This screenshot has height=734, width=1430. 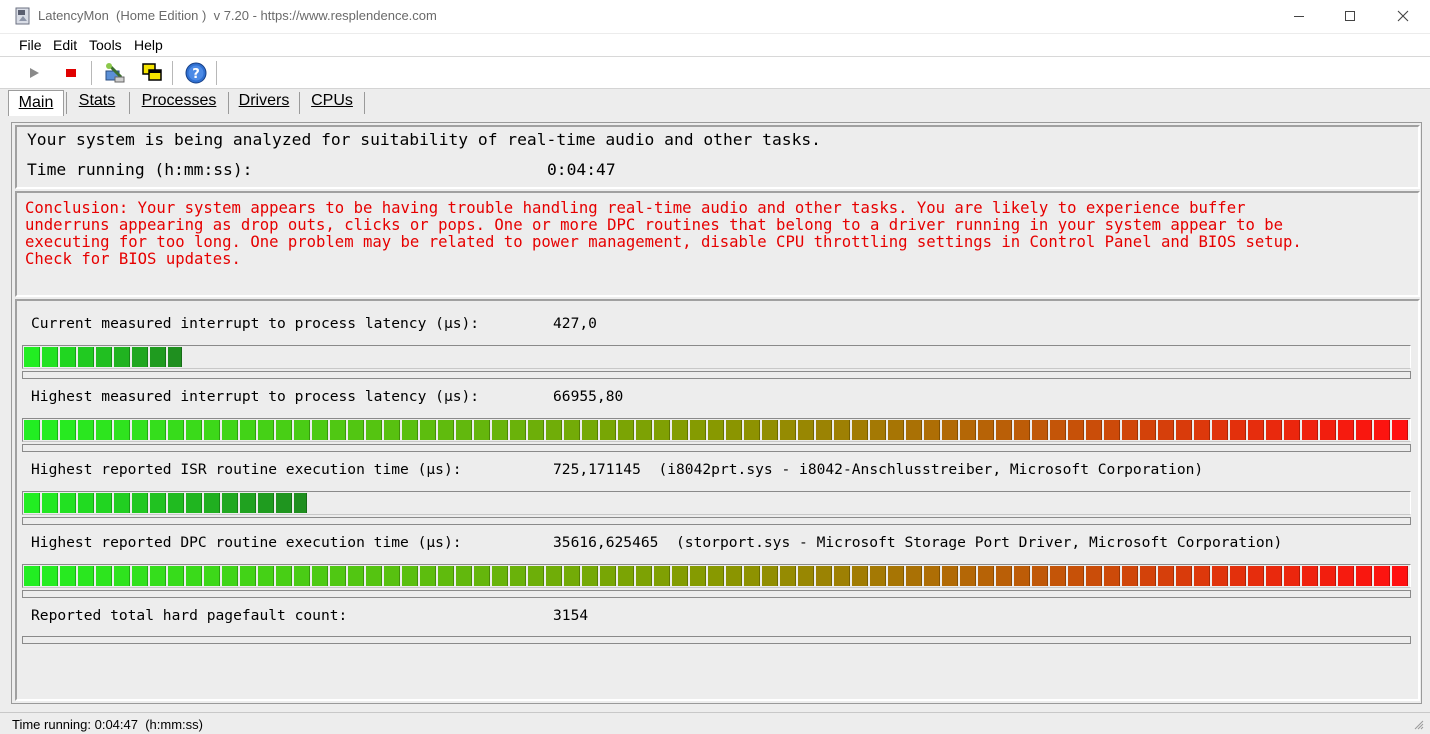 I want to click on stop-button, so click(x=71, y=73).